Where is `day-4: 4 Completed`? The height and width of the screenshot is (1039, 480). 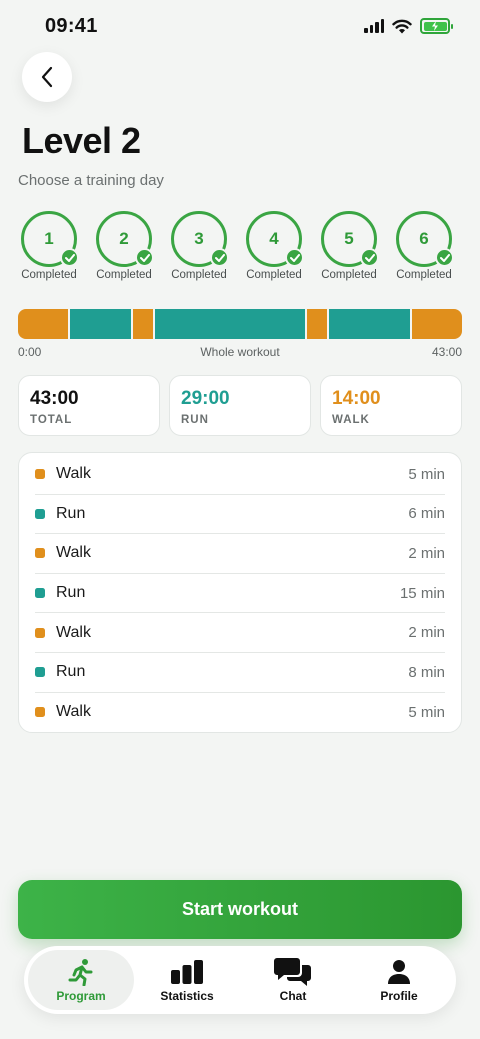 day-4: 4 Completed is located at coordinates (274, 246).